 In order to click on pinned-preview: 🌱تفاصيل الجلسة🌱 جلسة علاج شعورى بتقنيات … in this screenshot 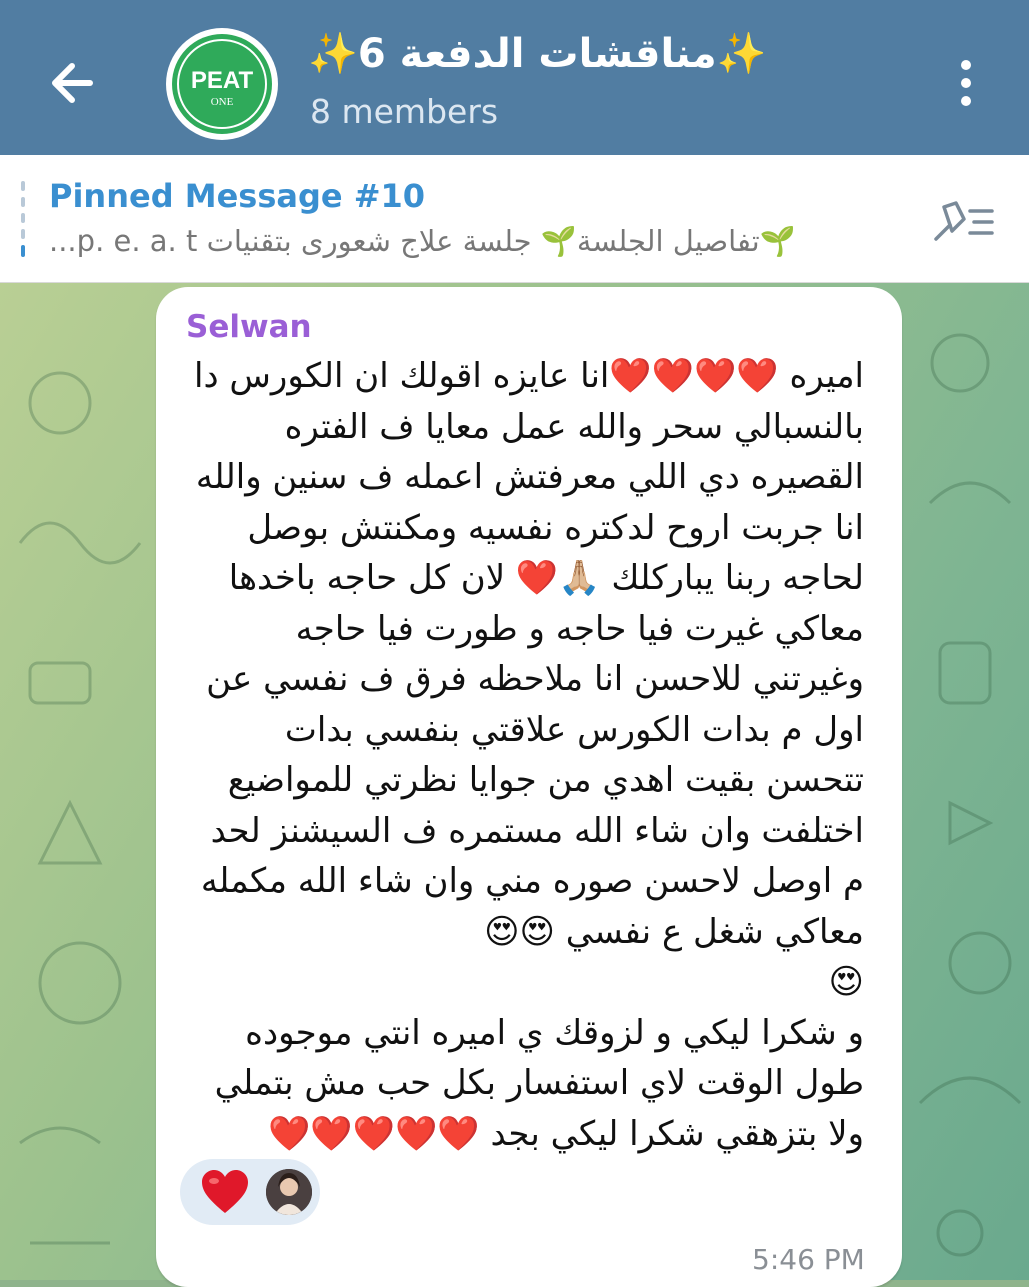, I will do `click(422, 241)`.